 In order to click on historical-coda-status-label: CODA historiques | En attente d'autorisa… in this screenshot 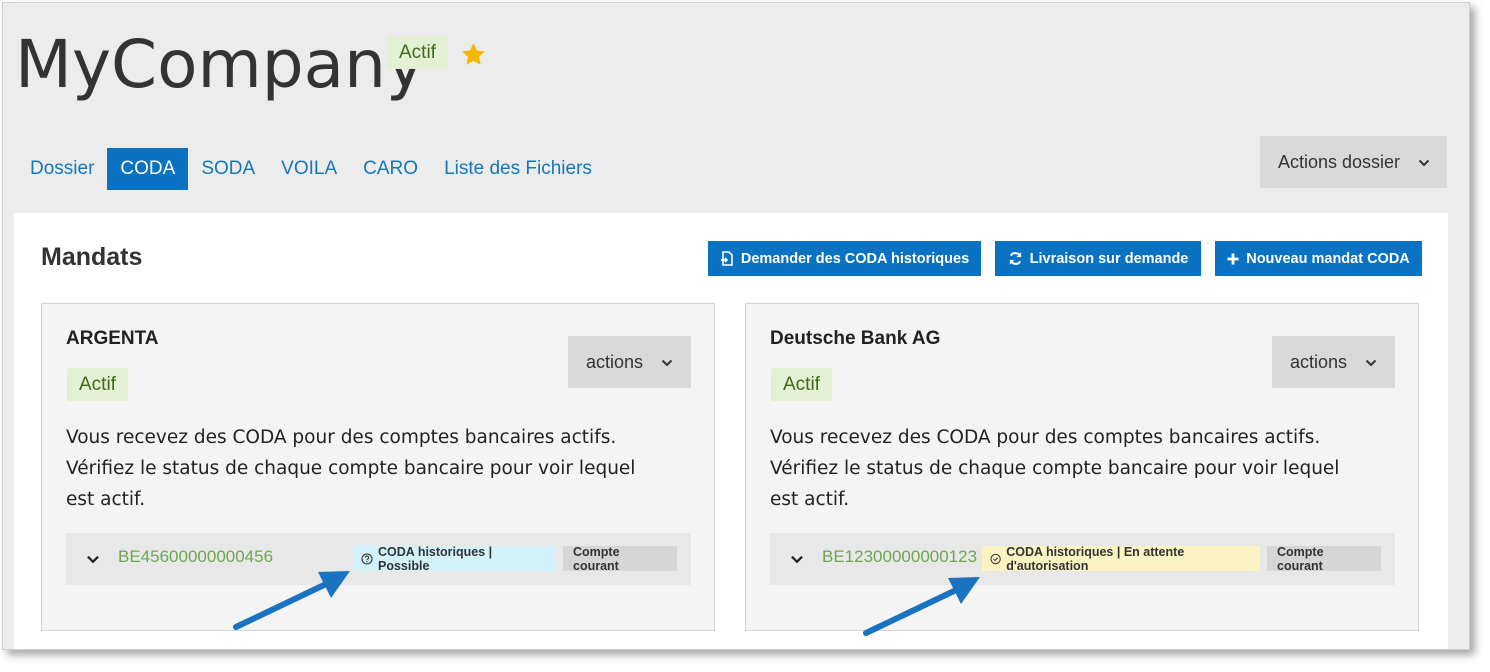, I will do `click(1095, 558)`.